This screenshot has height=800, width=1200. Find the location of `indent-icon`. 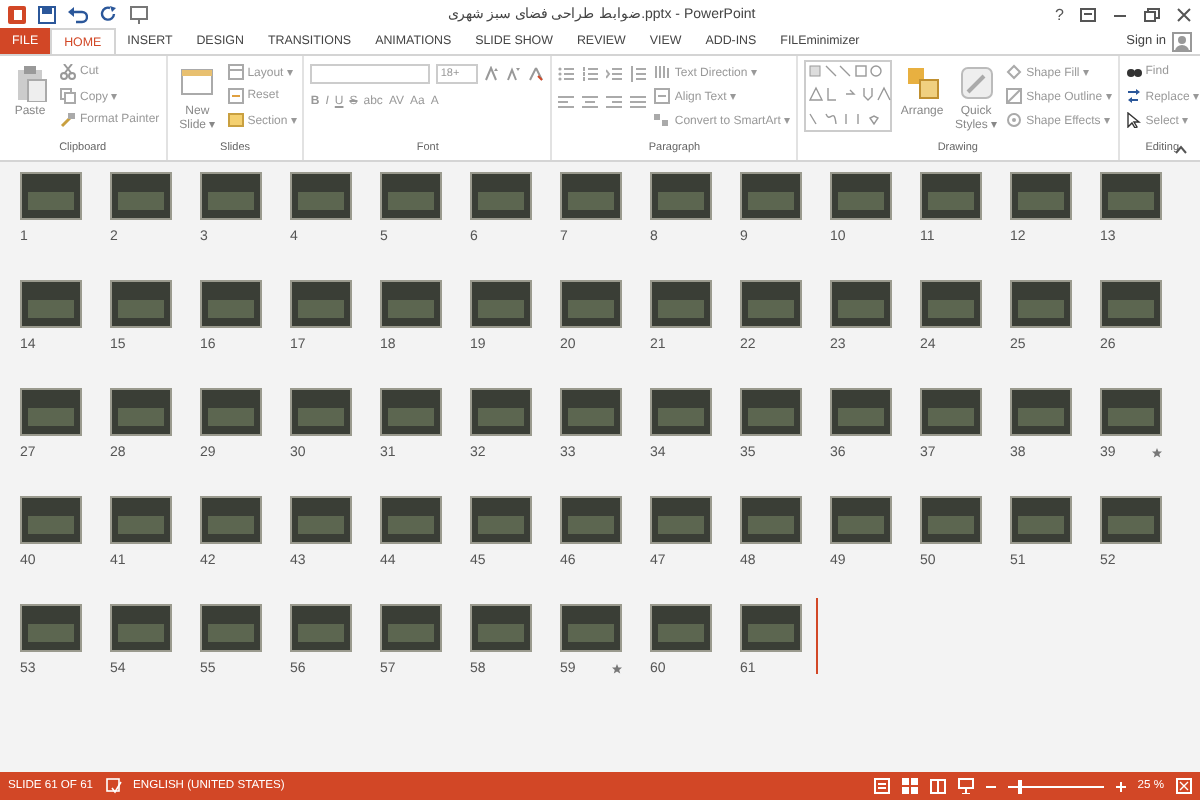

indent-icon is located at coordinates (615, 74).